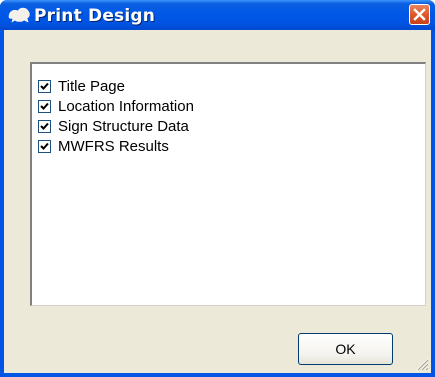 The image size is (435, 377). I want to click on checkbox-title-page, so click(44, 86).